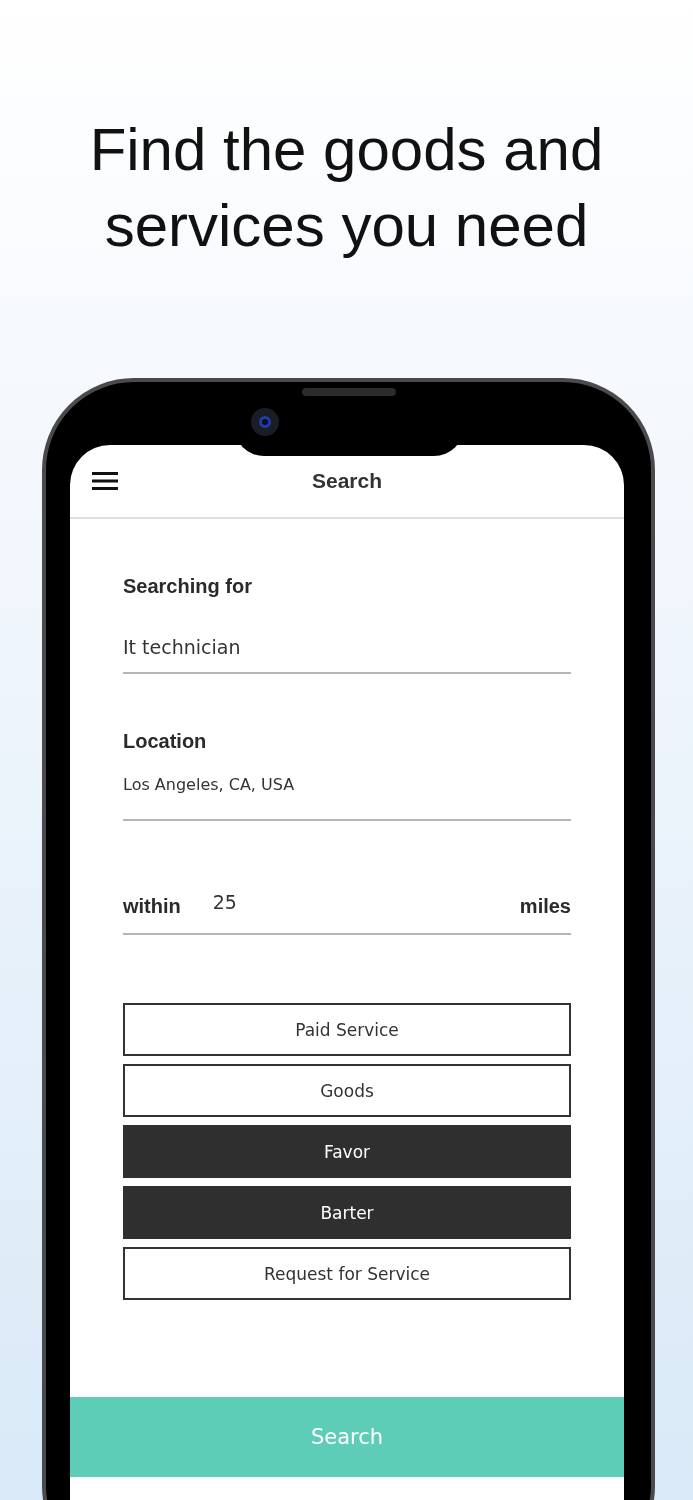  What do you see at coordinates (152, 906) in the screenshot?
I see `within-label: within` at bounding box center [152, 906].